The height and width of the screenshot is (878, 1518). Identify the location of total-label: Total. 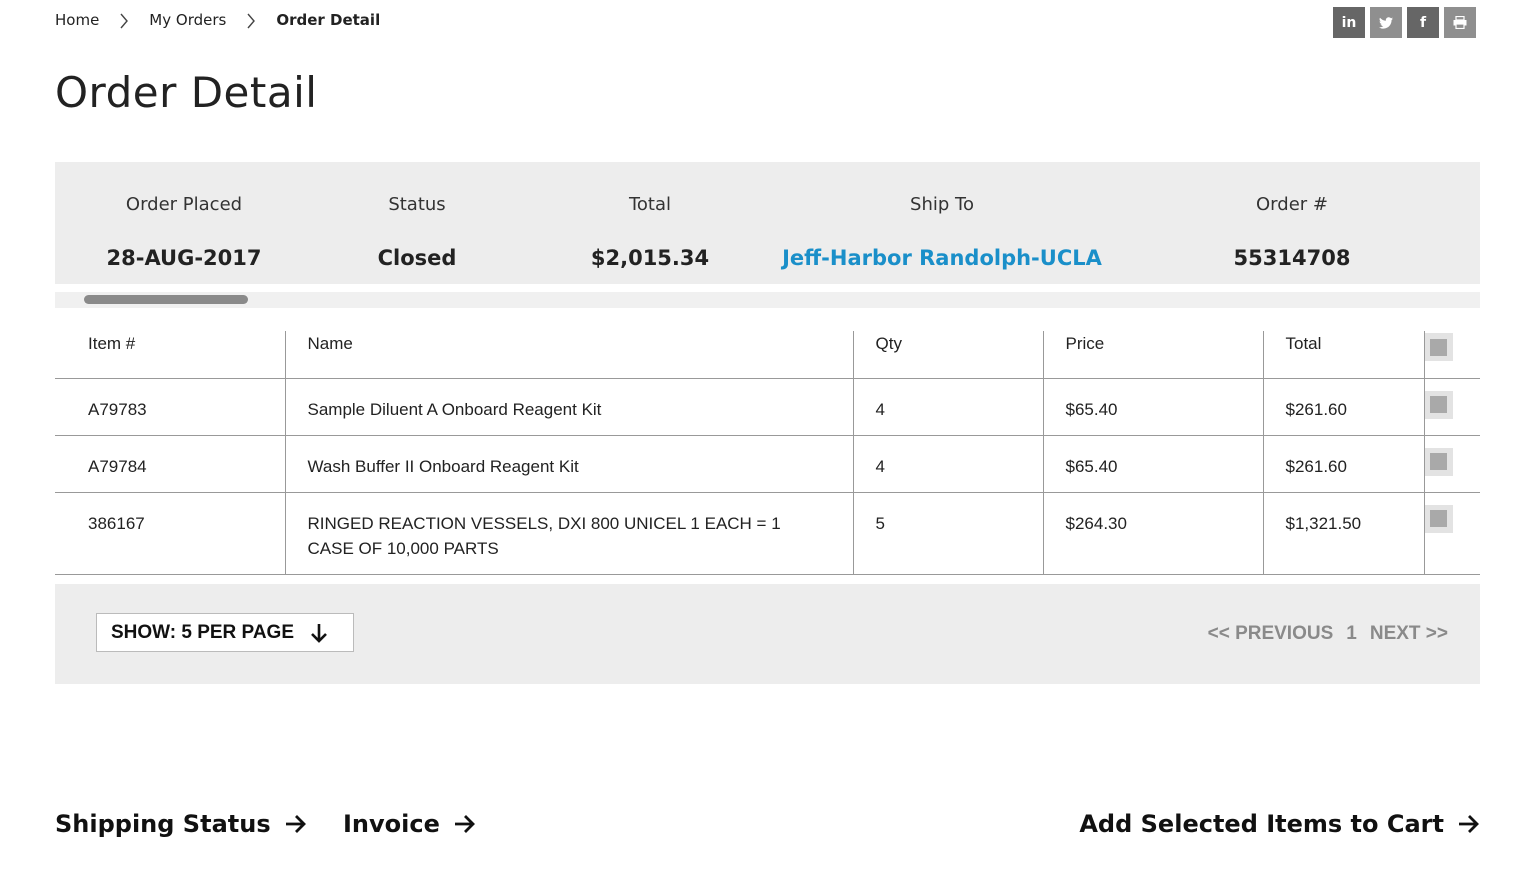
(650, 204).